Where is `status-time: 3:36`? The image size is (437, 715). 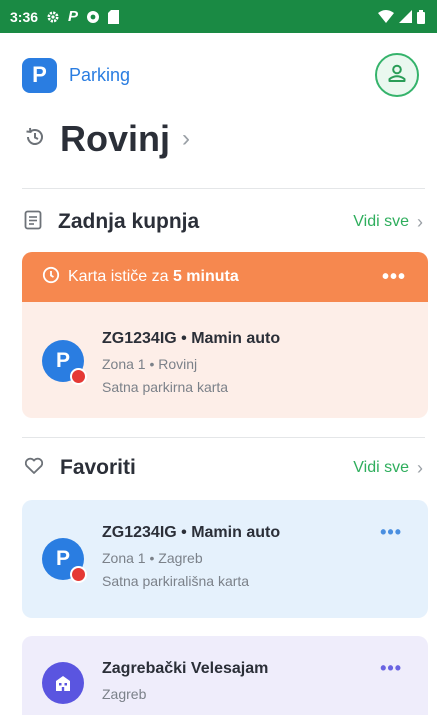 status-time: 3:36 is located at coordinates (24, 16).